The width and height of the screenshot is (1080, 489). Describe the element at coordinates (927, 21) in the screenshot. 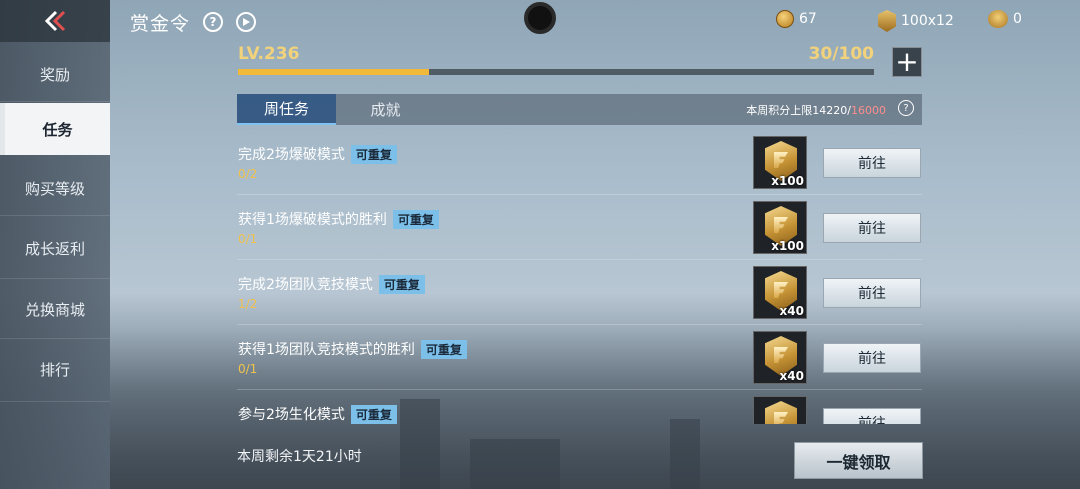

I see `currency-value: 100x12` at that location.